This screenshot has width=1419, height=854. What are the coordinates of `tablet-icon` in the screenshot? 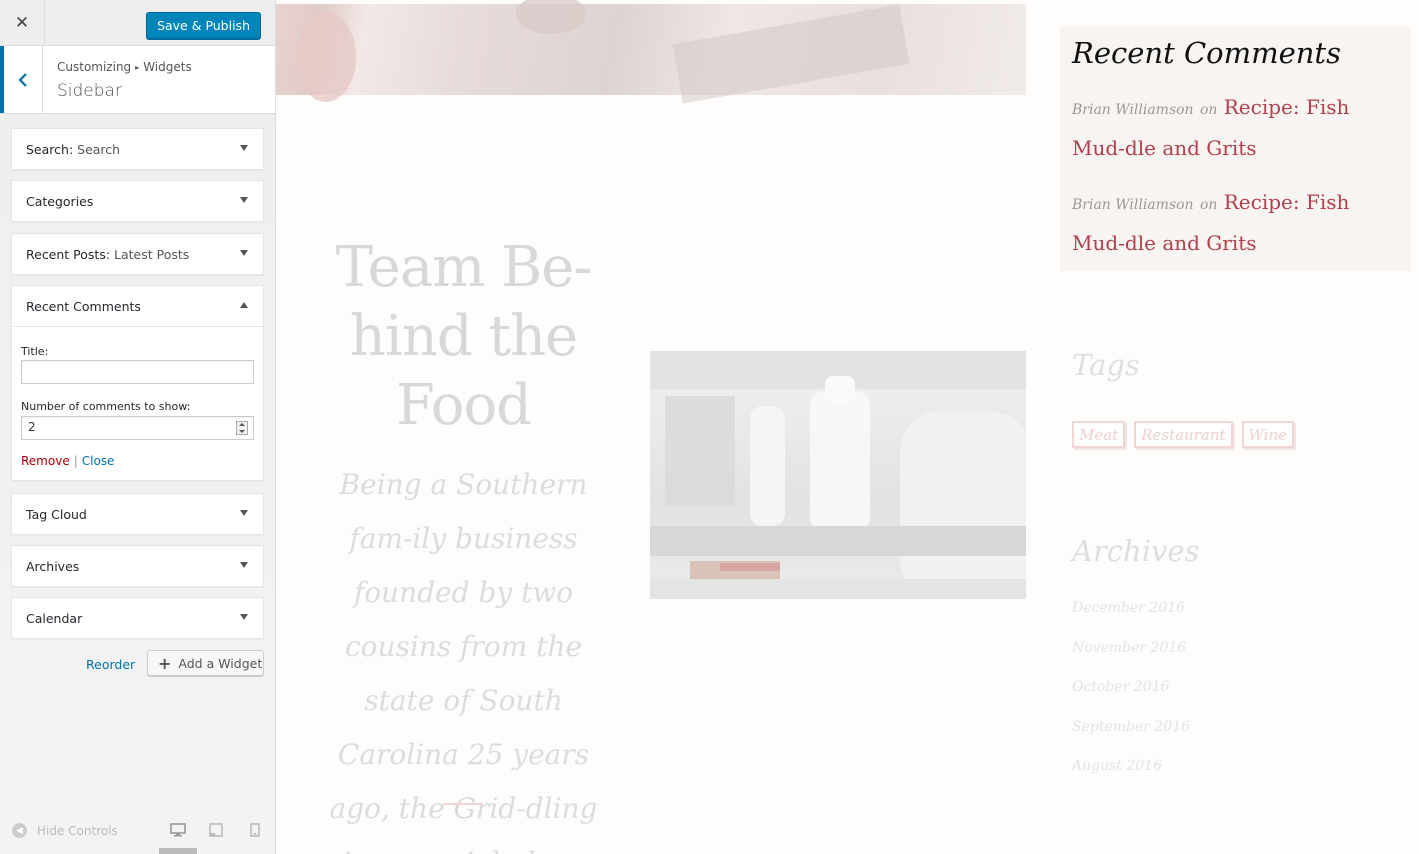 It's located at (216, 830).